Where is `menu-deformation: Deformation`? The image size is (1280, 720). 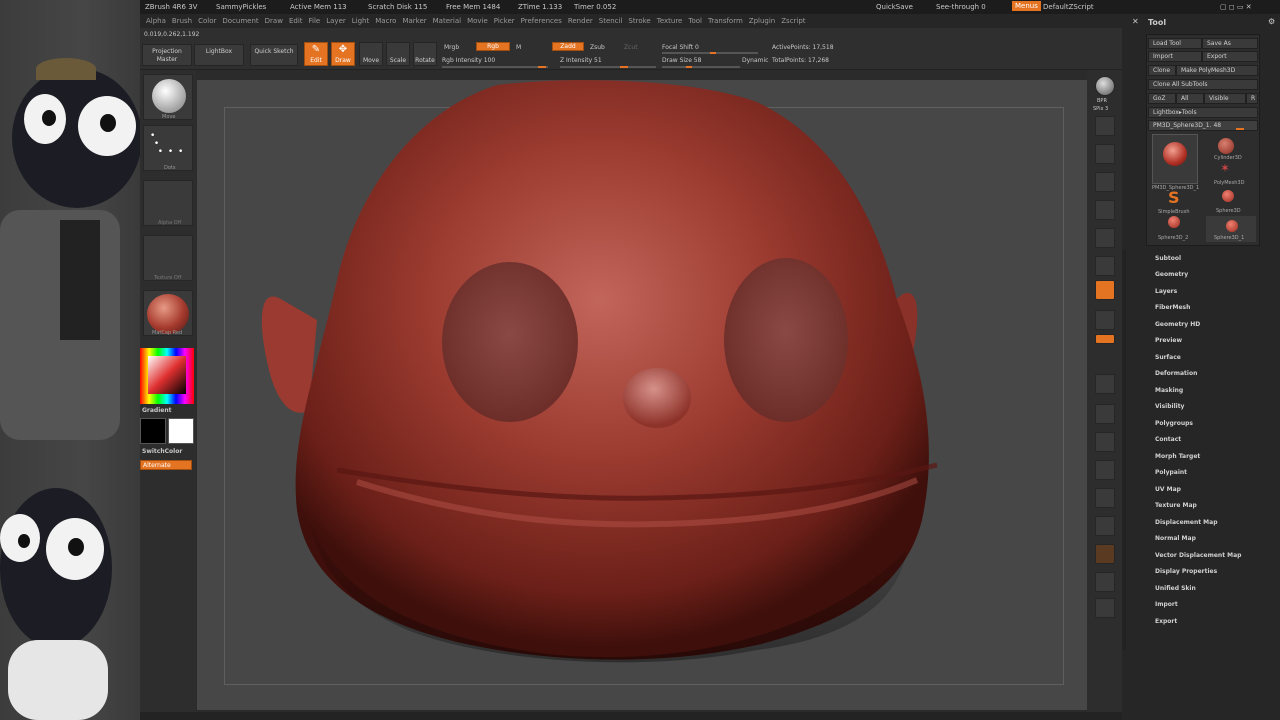
menu-deformation: Deformation is located at coordinates (1176, 373).